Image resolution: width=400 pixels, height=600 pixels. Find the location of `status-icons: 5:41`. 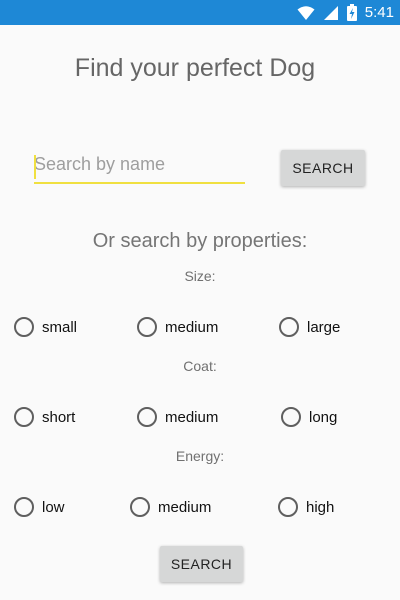

status-icons: 5:41 is located at coordinates (345, 12).